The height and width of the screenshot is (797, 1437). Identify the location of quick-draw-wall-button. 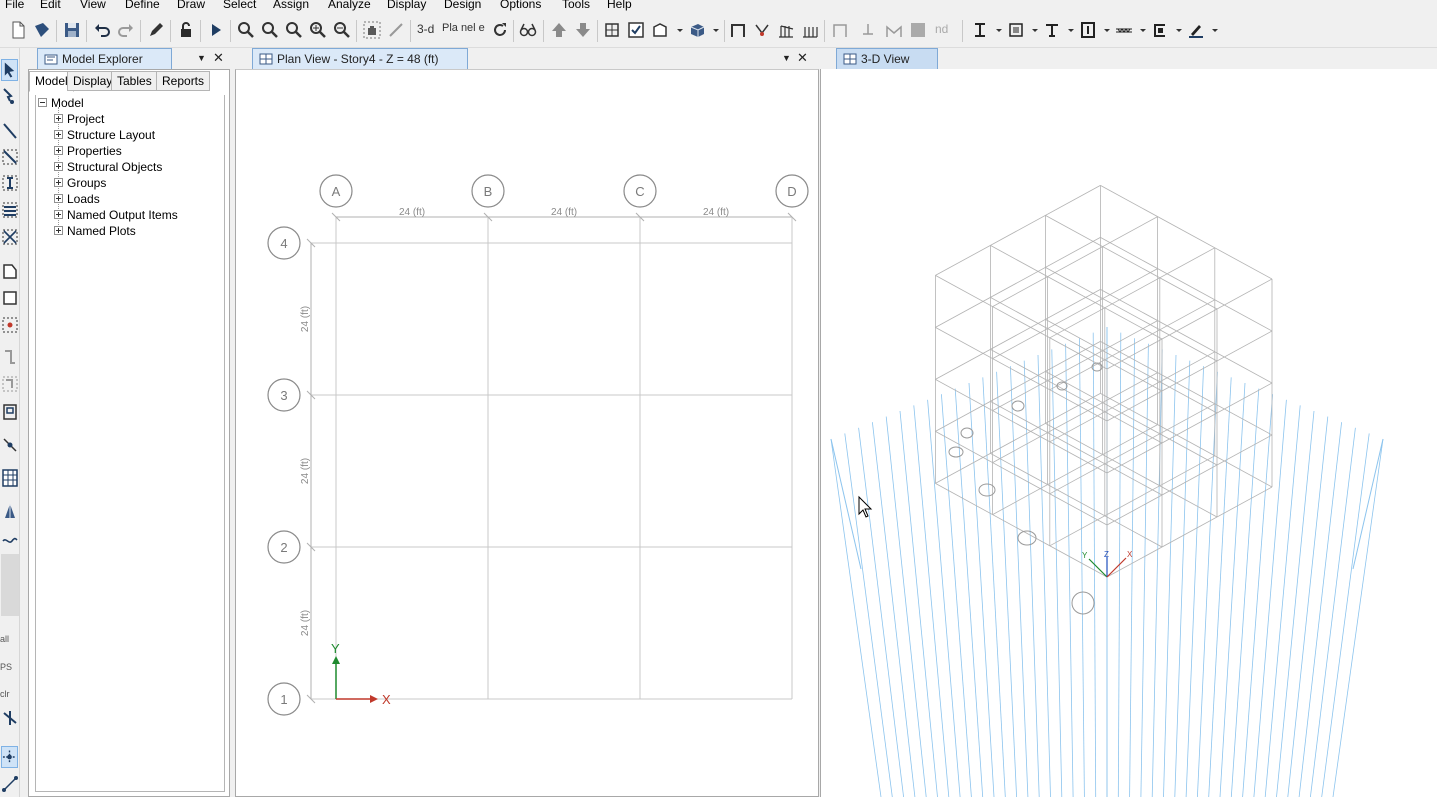
(9, 384).